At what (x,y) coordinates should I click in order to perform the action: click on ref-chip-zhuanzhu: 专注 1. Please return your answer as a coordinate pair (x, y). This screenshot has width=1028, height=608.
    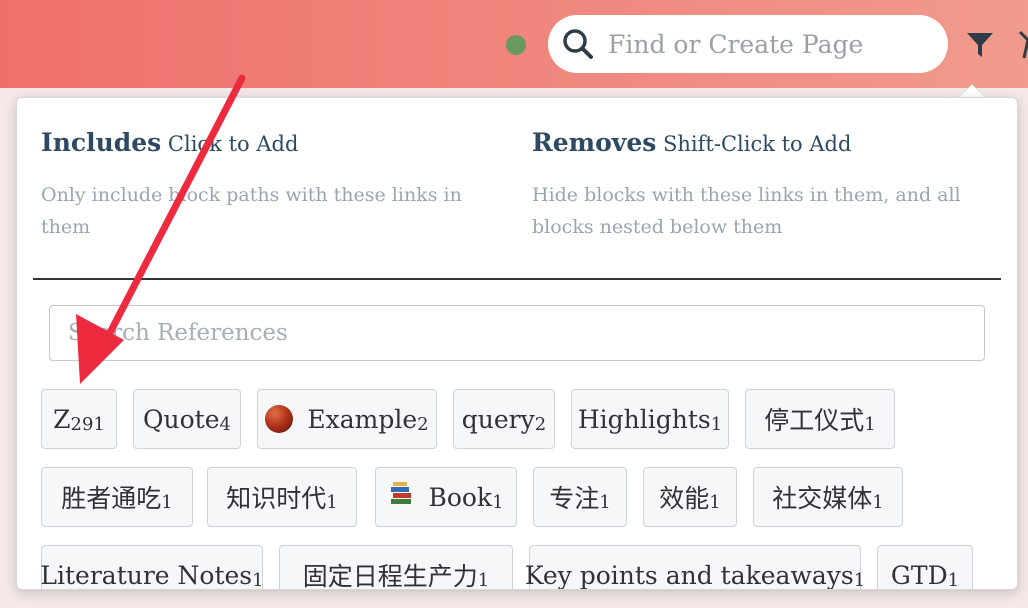
    Looking at the image, I should click on (580, 497).